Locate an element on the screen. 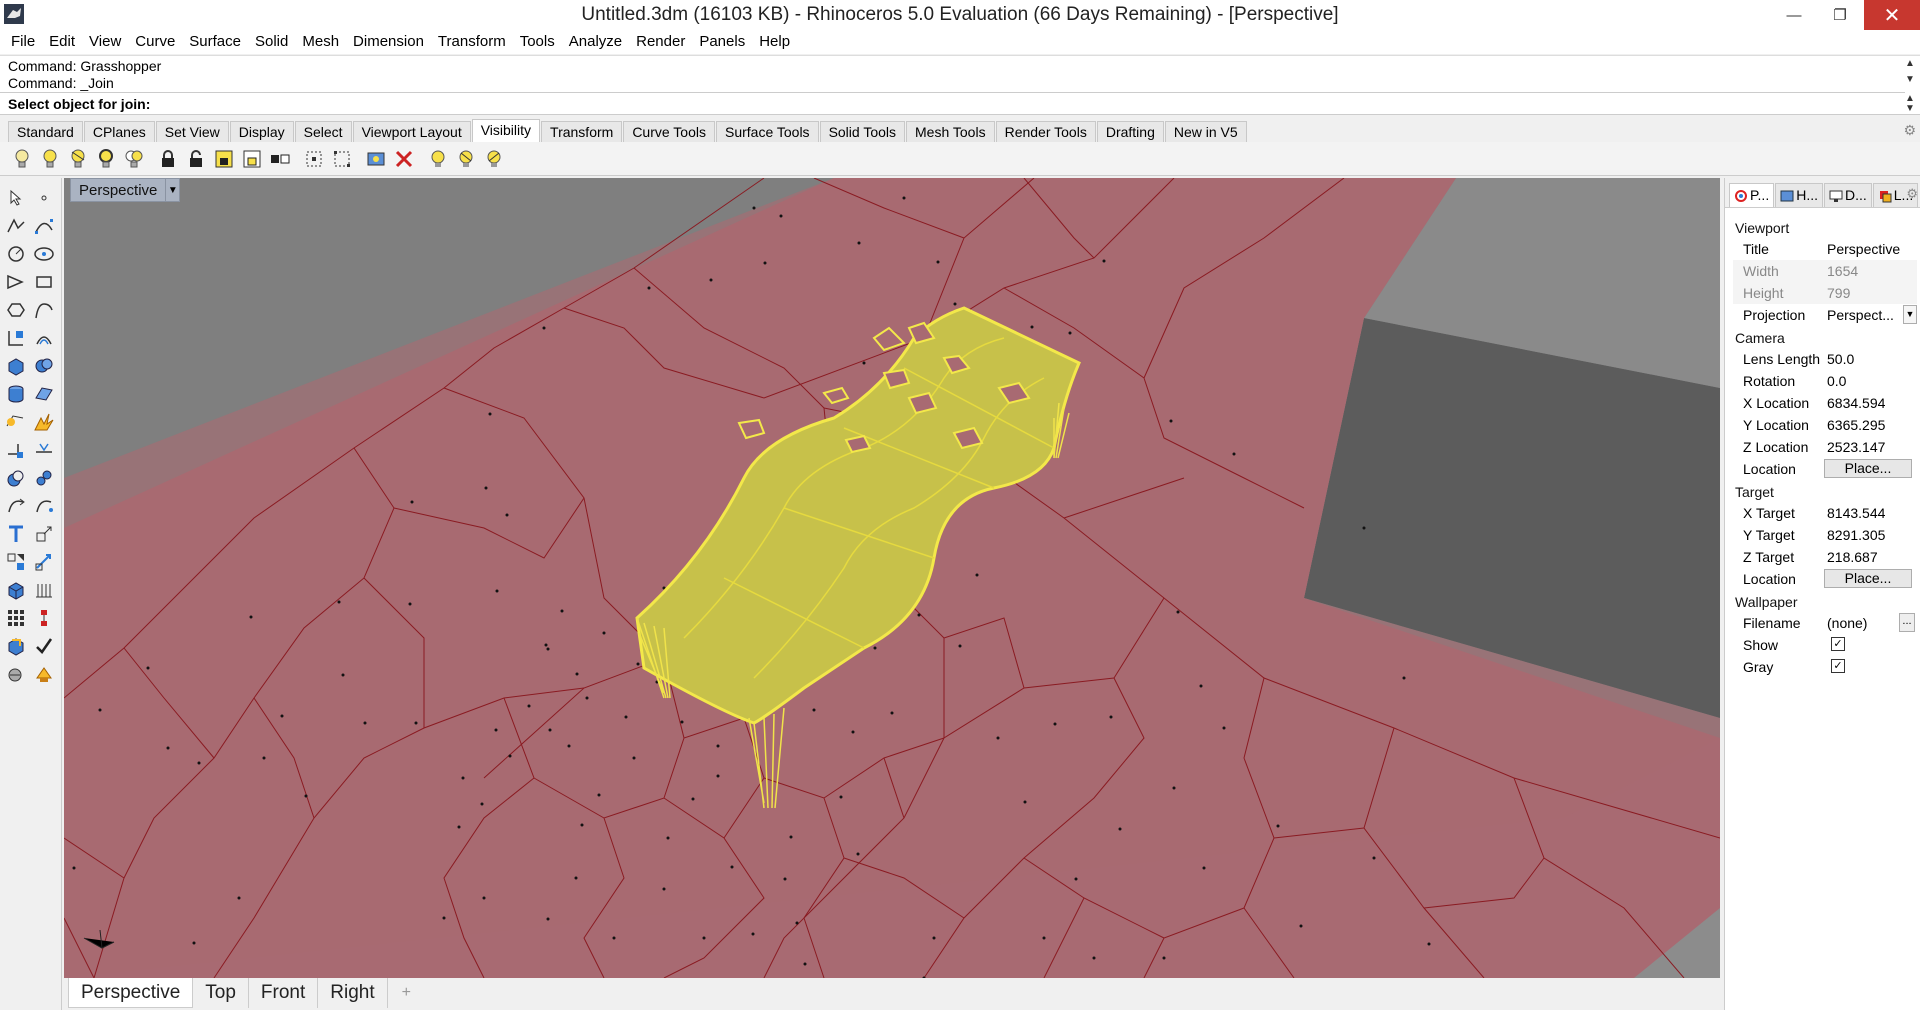  block-icon is located at coordinates (44, 618).